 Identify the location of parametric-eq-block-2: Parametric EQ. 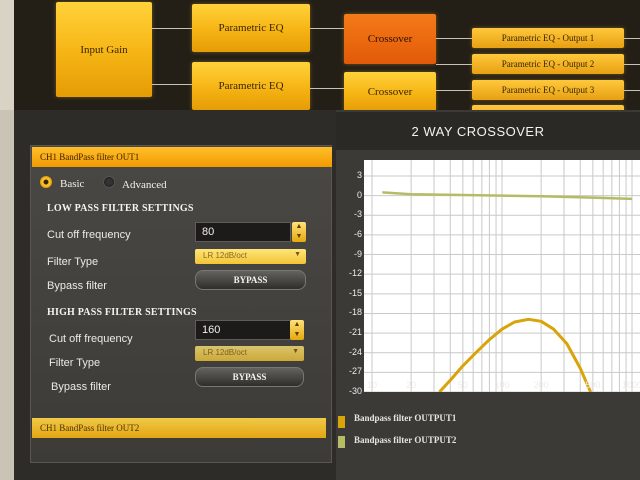
(251, 86).